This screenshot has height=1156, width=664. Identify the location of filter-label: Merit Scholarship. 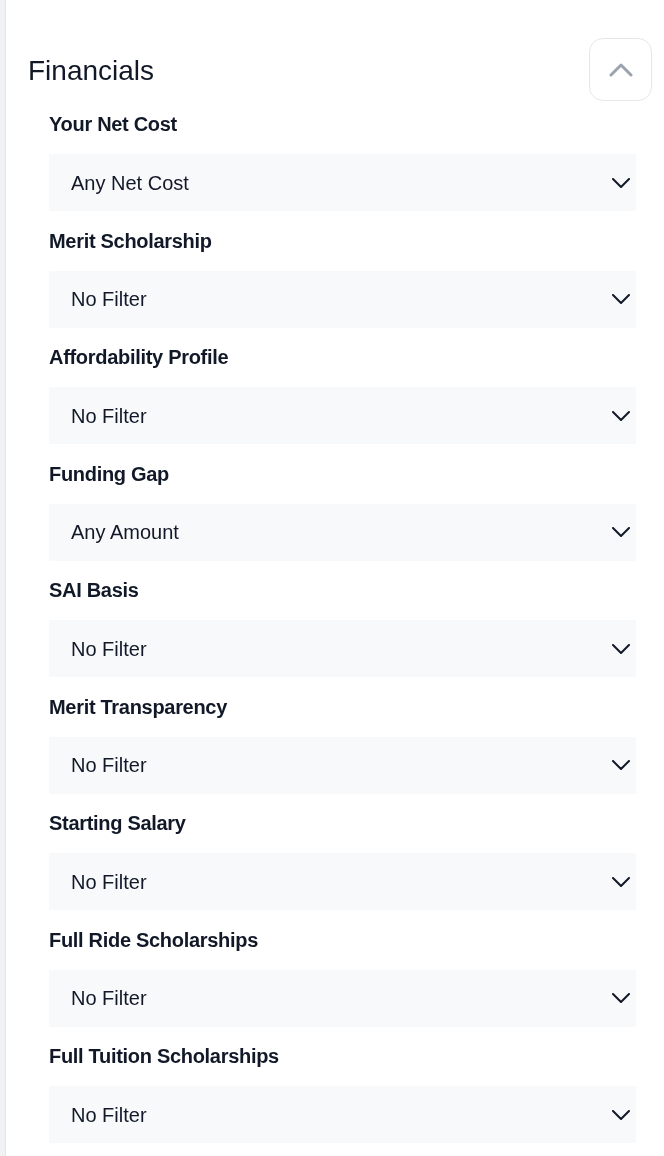
(130, 241).